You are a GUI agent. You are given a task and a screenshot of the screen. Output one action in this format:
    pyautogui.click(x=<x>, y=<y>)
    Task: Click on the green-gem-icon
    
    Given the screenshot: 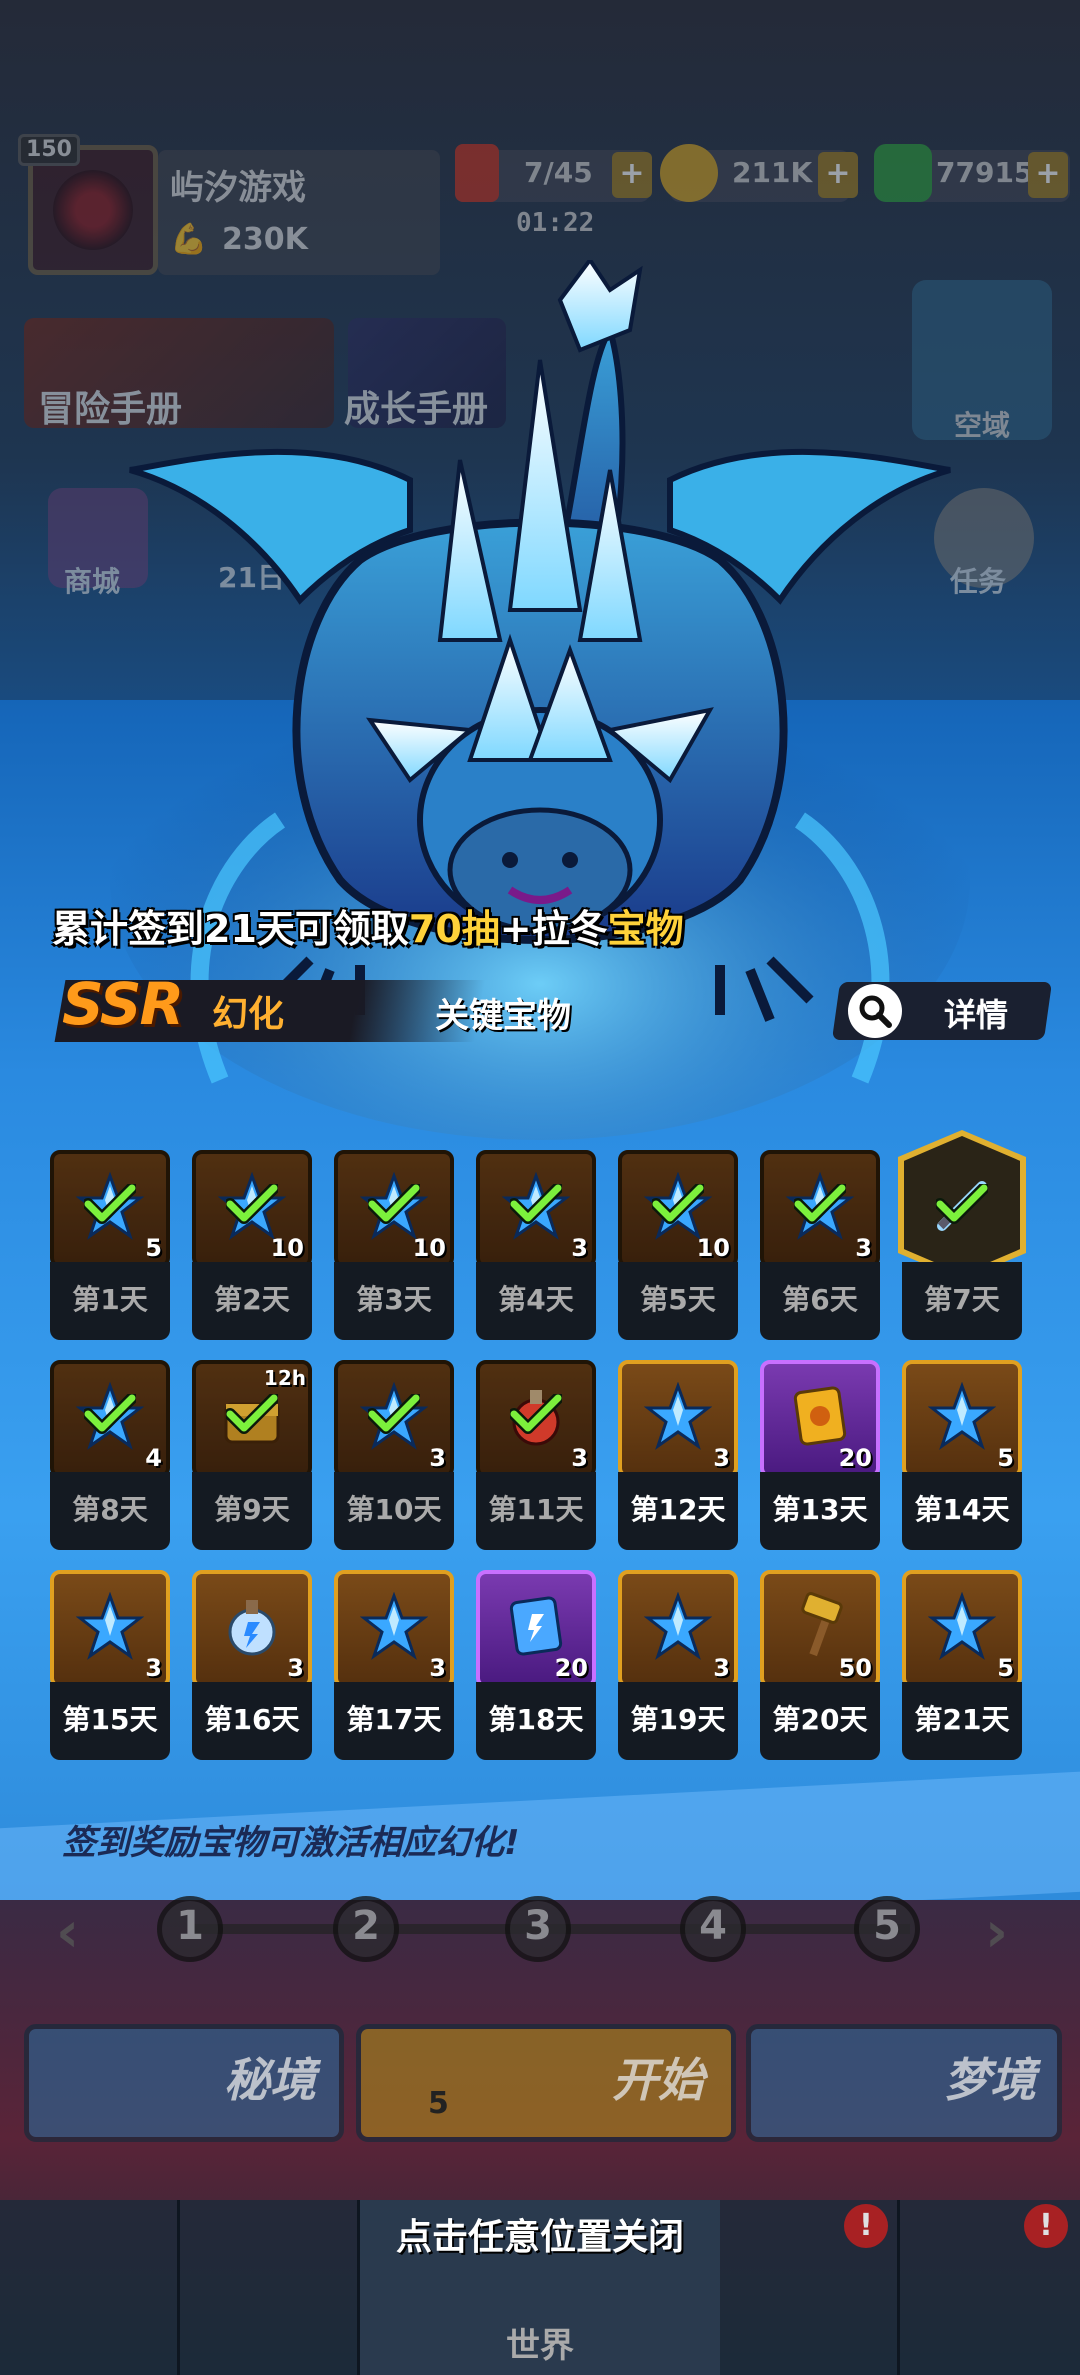 What is the action you would take?
    pyautogui.click(x=903, y=173)
    